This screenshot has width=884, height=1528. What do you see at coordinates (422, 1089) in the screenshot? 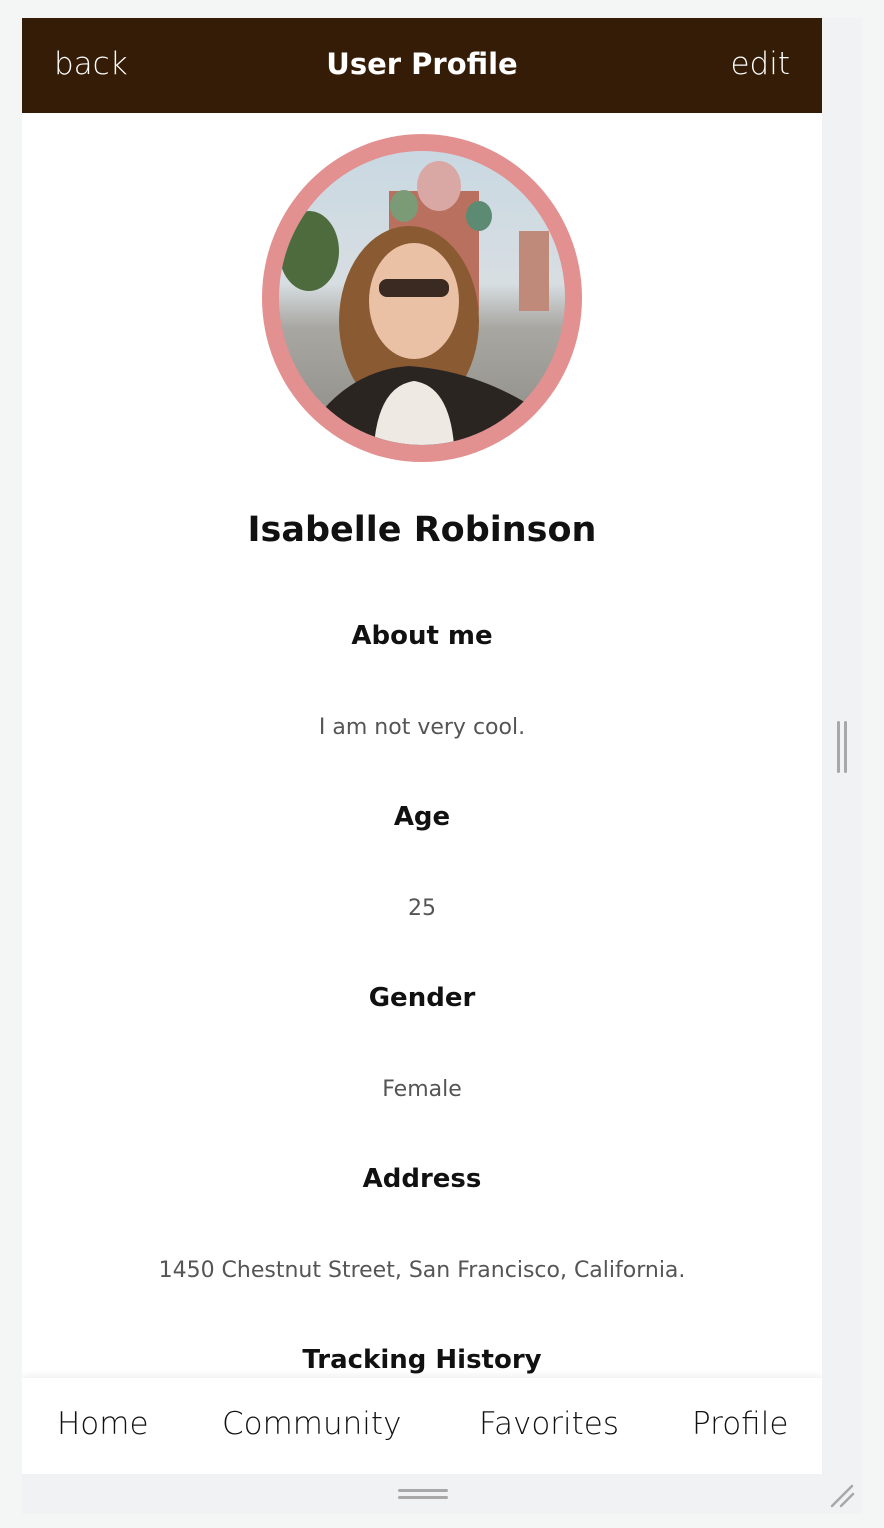
I see `gender-value: Female` at bounding box center [422, 1089].